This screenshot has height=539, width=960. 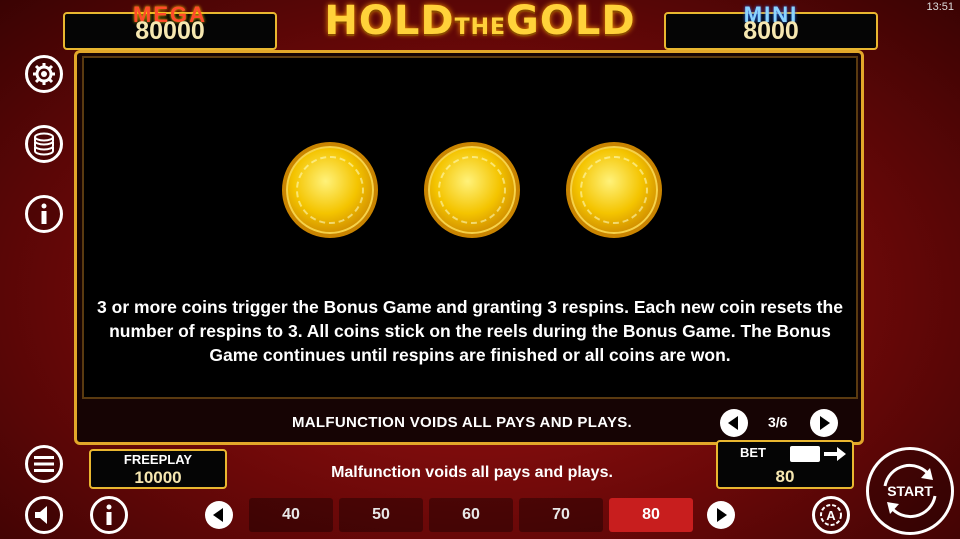 I want to click on menu-button, so click(x=44, y=464).